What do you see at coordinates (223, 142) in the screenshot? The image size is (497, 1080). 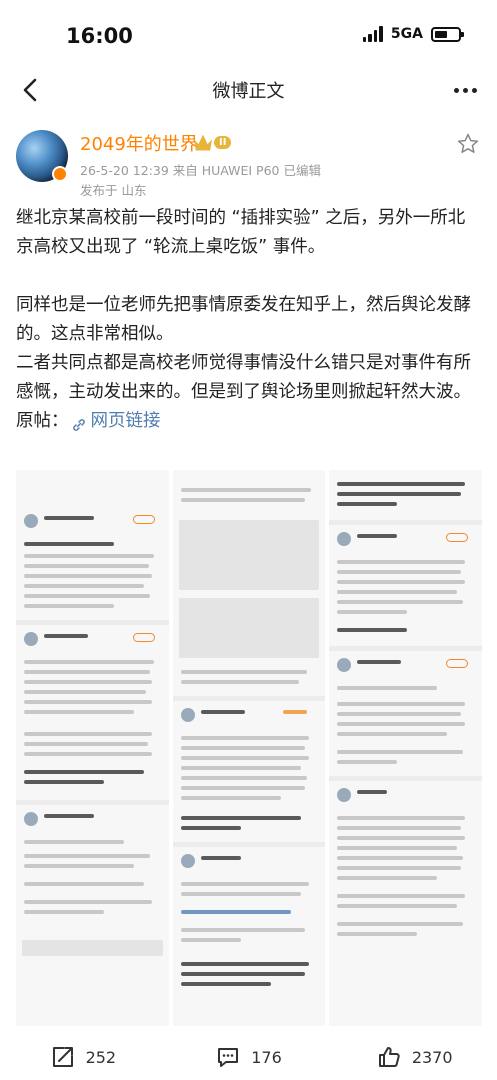 I see `level-label: II` at bounding box center [223, 142].